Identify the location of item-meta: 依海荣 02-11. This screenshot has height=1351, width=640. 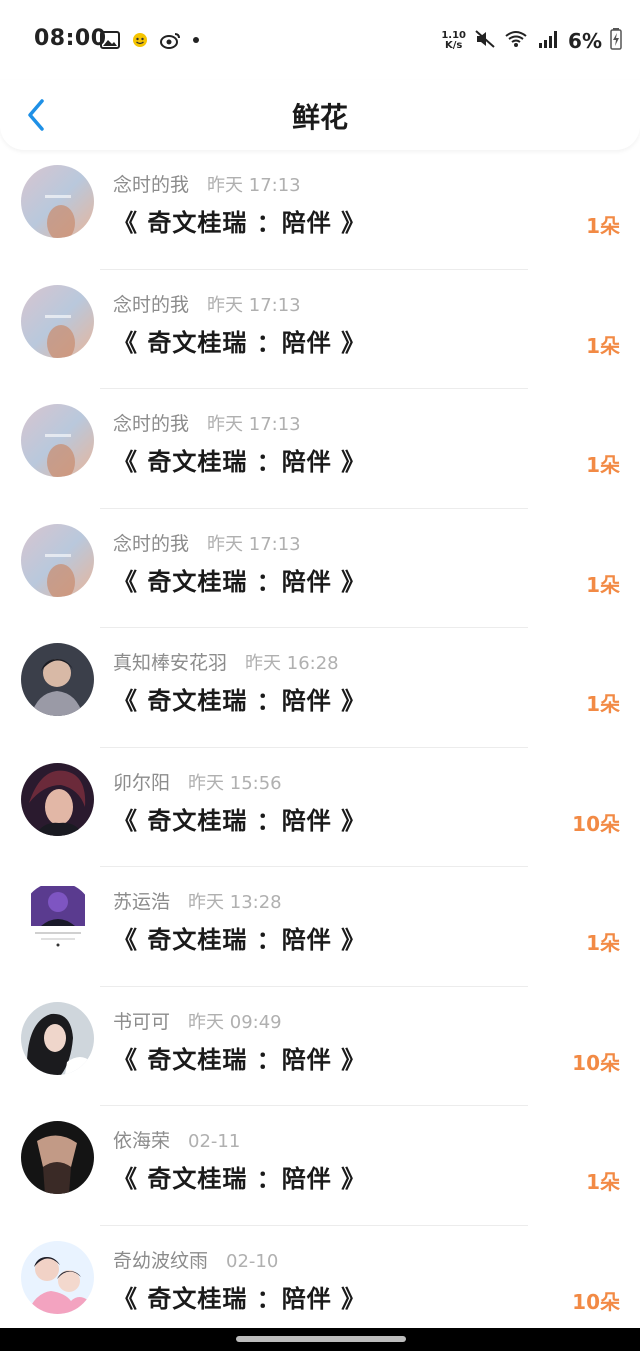
(176, 1139).